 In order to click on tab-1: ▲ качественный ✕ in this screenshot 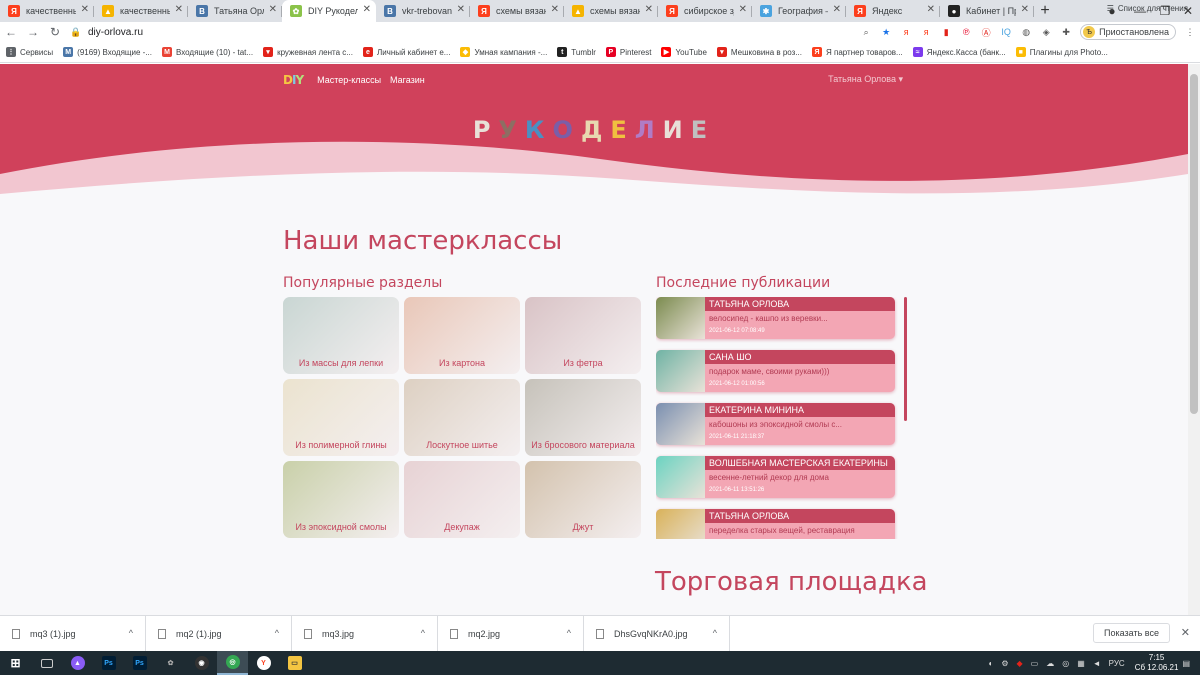, I will do `click(141, 11)`.